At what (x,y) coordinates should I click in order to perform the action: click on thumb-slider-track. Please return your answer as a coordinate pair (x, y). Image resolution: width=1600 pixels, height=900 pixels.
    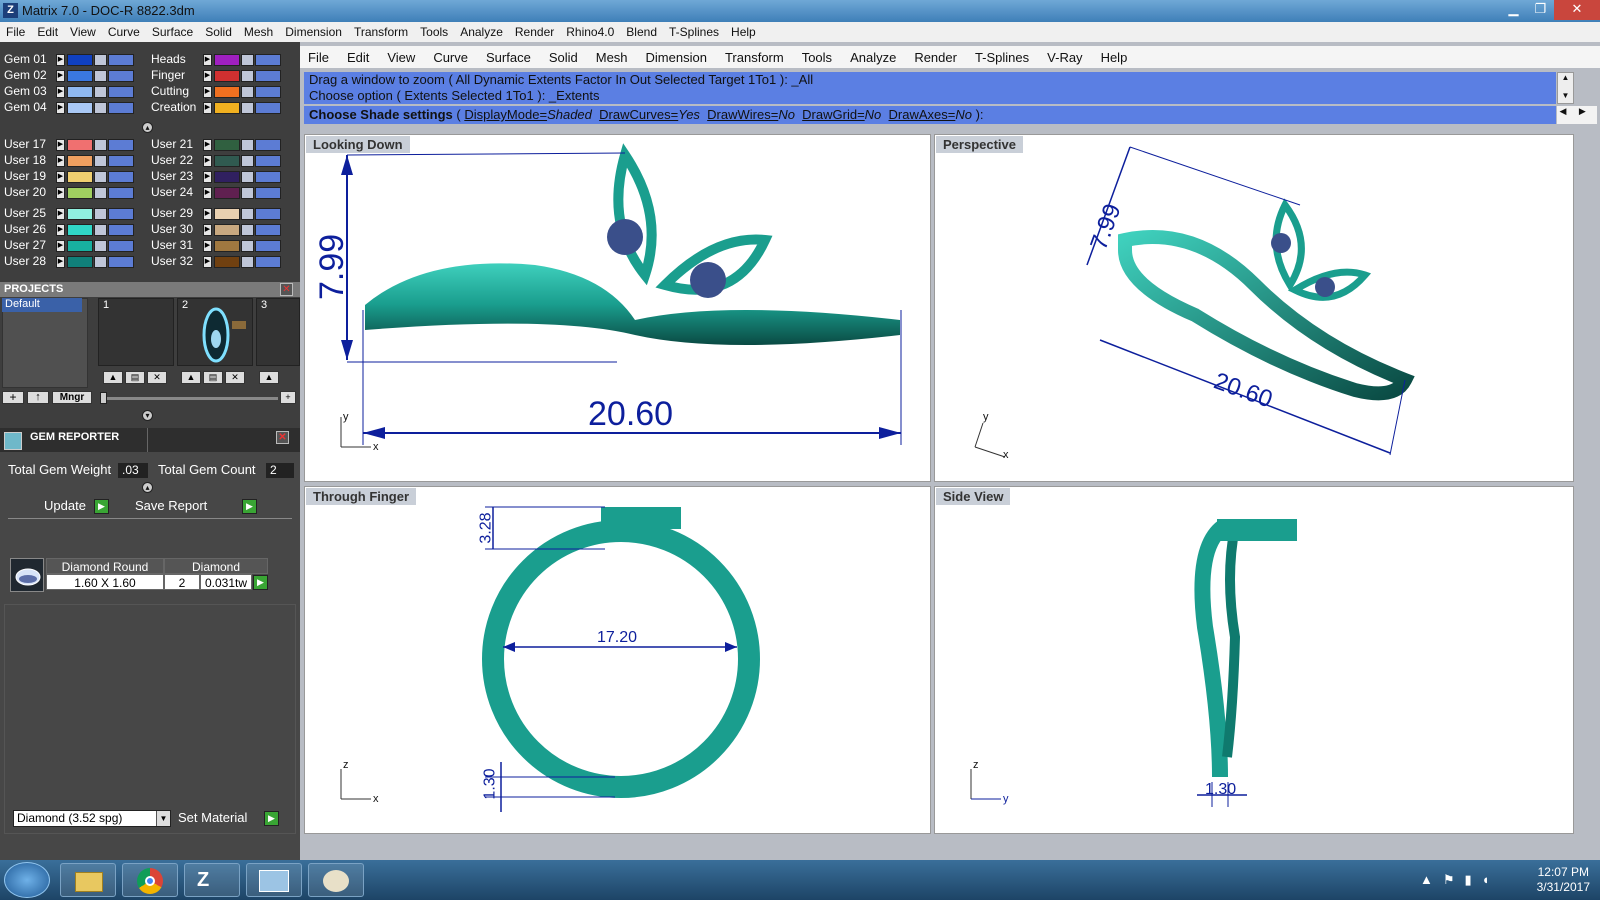
    Looking at the image, I should click on (189, 398).